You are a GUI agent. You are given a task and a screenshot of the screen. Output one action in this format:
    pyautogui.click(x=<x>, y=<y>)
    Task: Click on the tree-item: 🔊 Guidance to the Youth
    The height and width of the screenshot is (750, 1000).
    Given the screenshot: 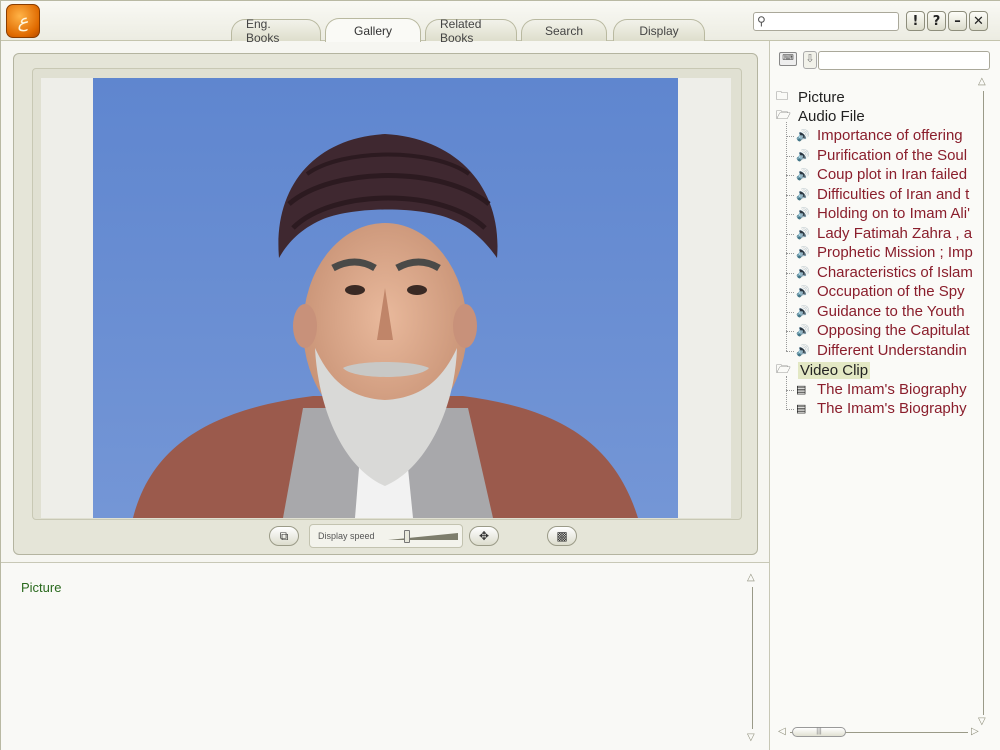 What is the action you would take?
    pyautogui.click(x=886, y=311)
    